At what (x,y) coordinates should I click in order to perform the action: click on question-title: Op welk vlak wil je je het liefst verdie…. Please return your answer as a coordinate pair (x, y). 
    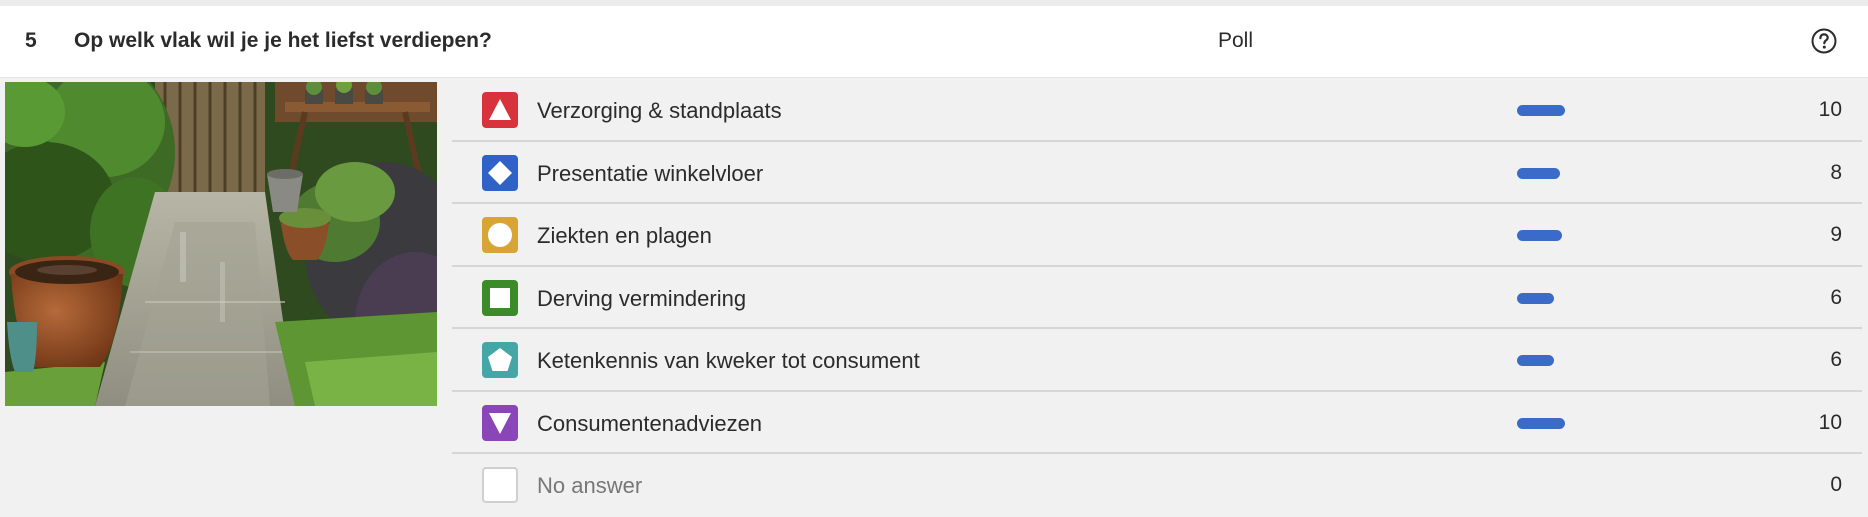
    Looking at the image, I should click on (283, 40).